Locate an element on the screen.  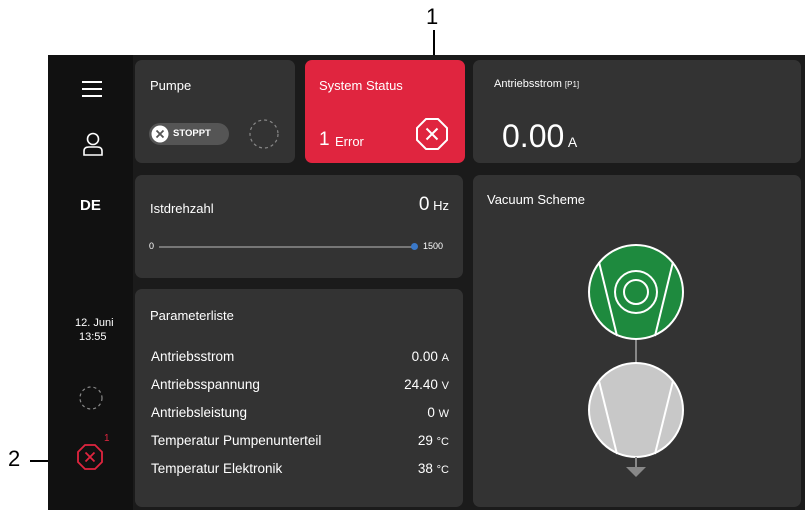
drive-current-tile: Antriebsstrom [P1] 0.00 A is located at coordinates (637, 111).